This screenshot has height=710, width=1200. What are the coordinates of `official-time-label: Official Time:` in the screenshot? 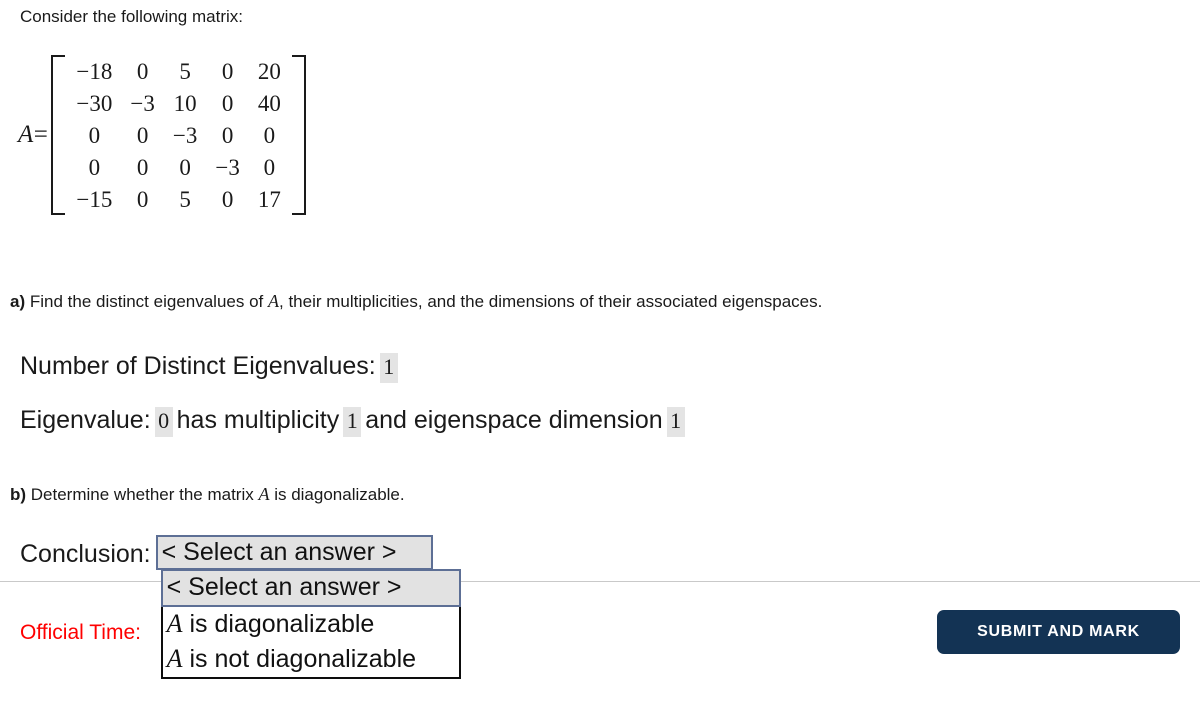 It's located at (80, 632).